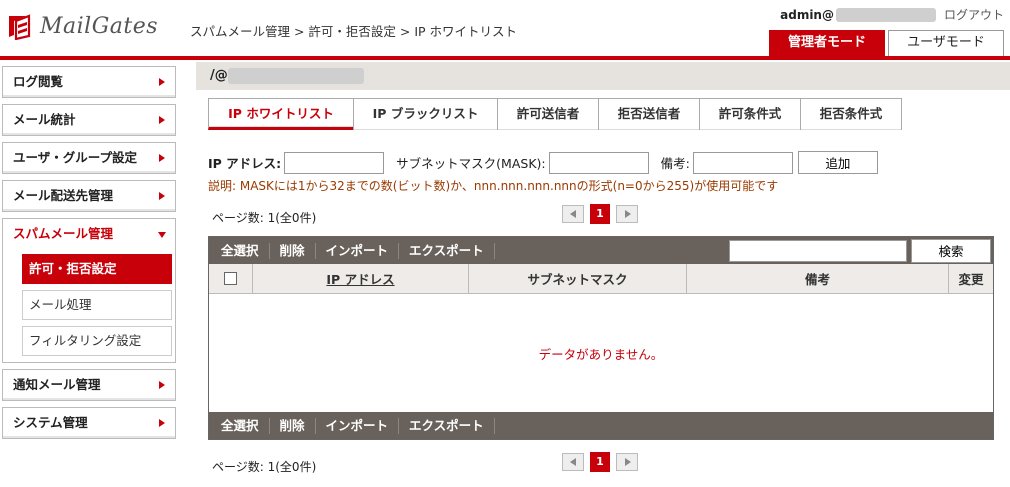 The width and height of the screenshot is (1010, 487). I want to click on ip-address-input, so click(334, 162).